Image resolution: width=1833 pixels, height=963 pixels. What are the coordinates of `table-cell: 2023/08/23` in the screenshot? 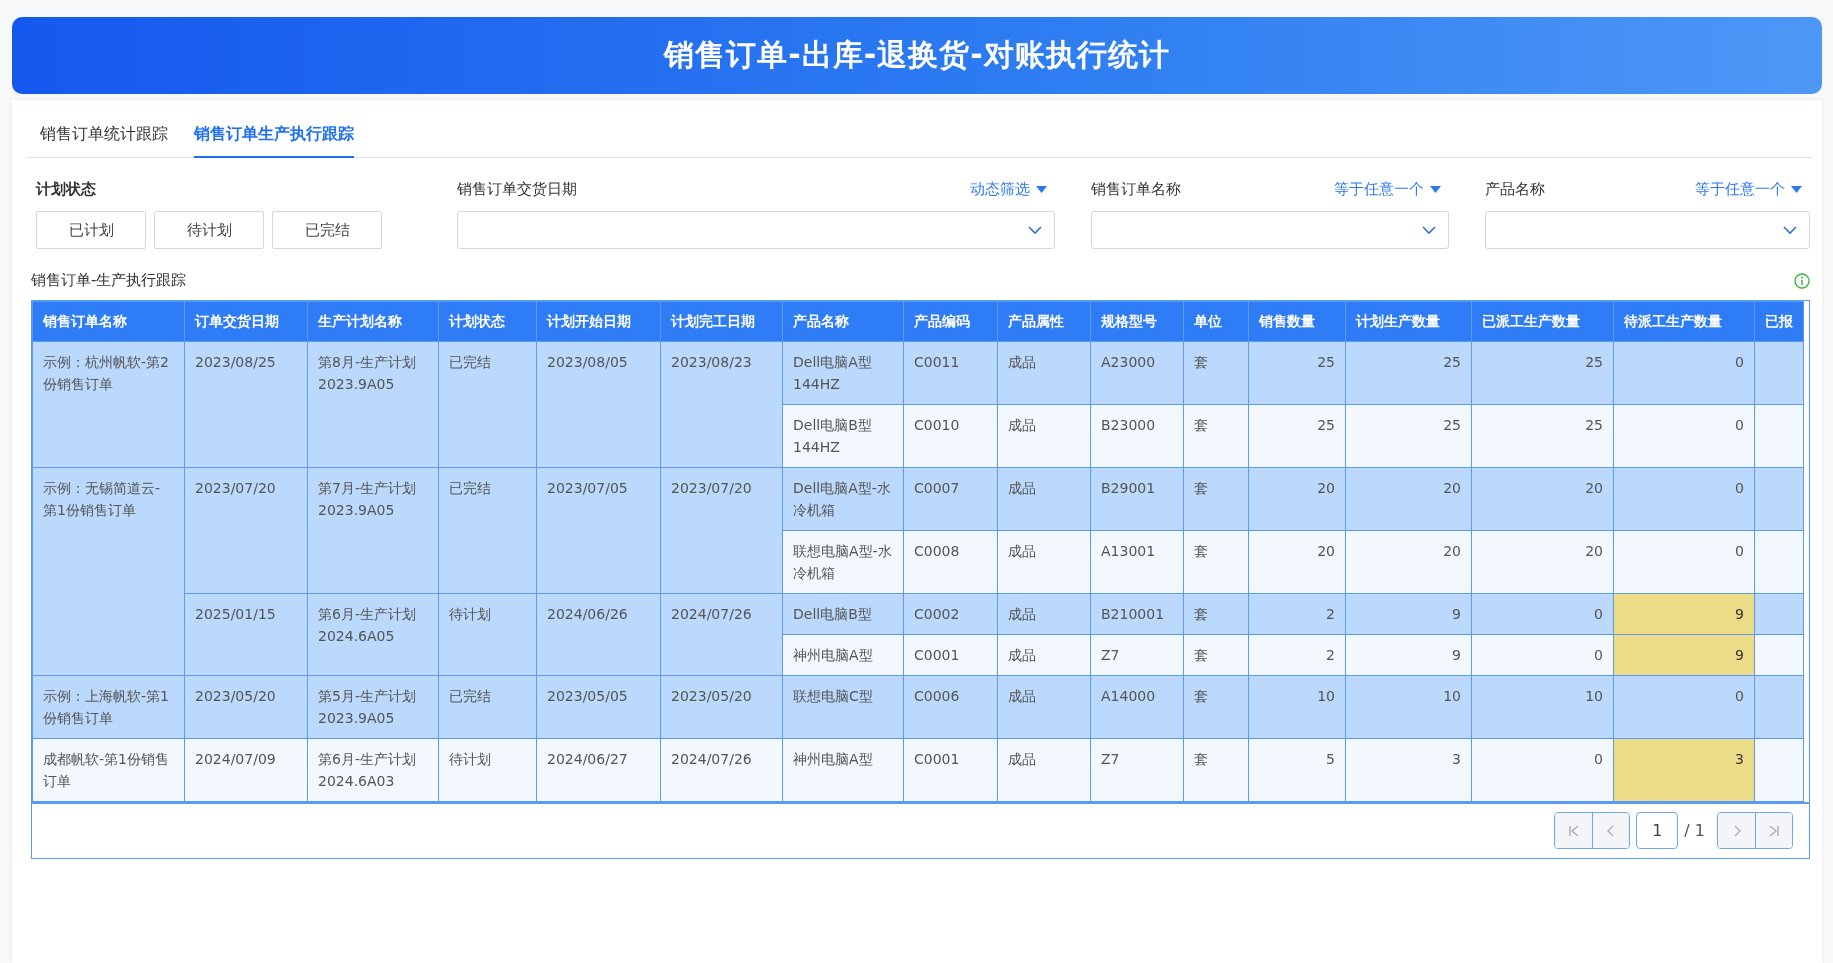 It's located at (721, 404).